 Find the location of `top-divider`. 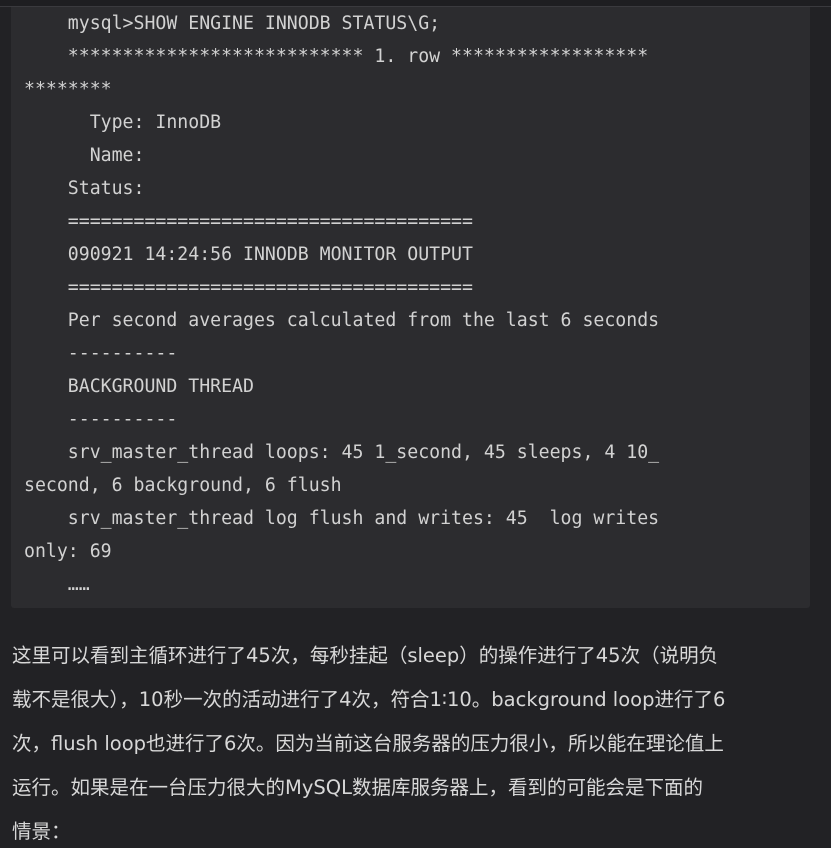

top-divider is located at coordinates (415, 3).